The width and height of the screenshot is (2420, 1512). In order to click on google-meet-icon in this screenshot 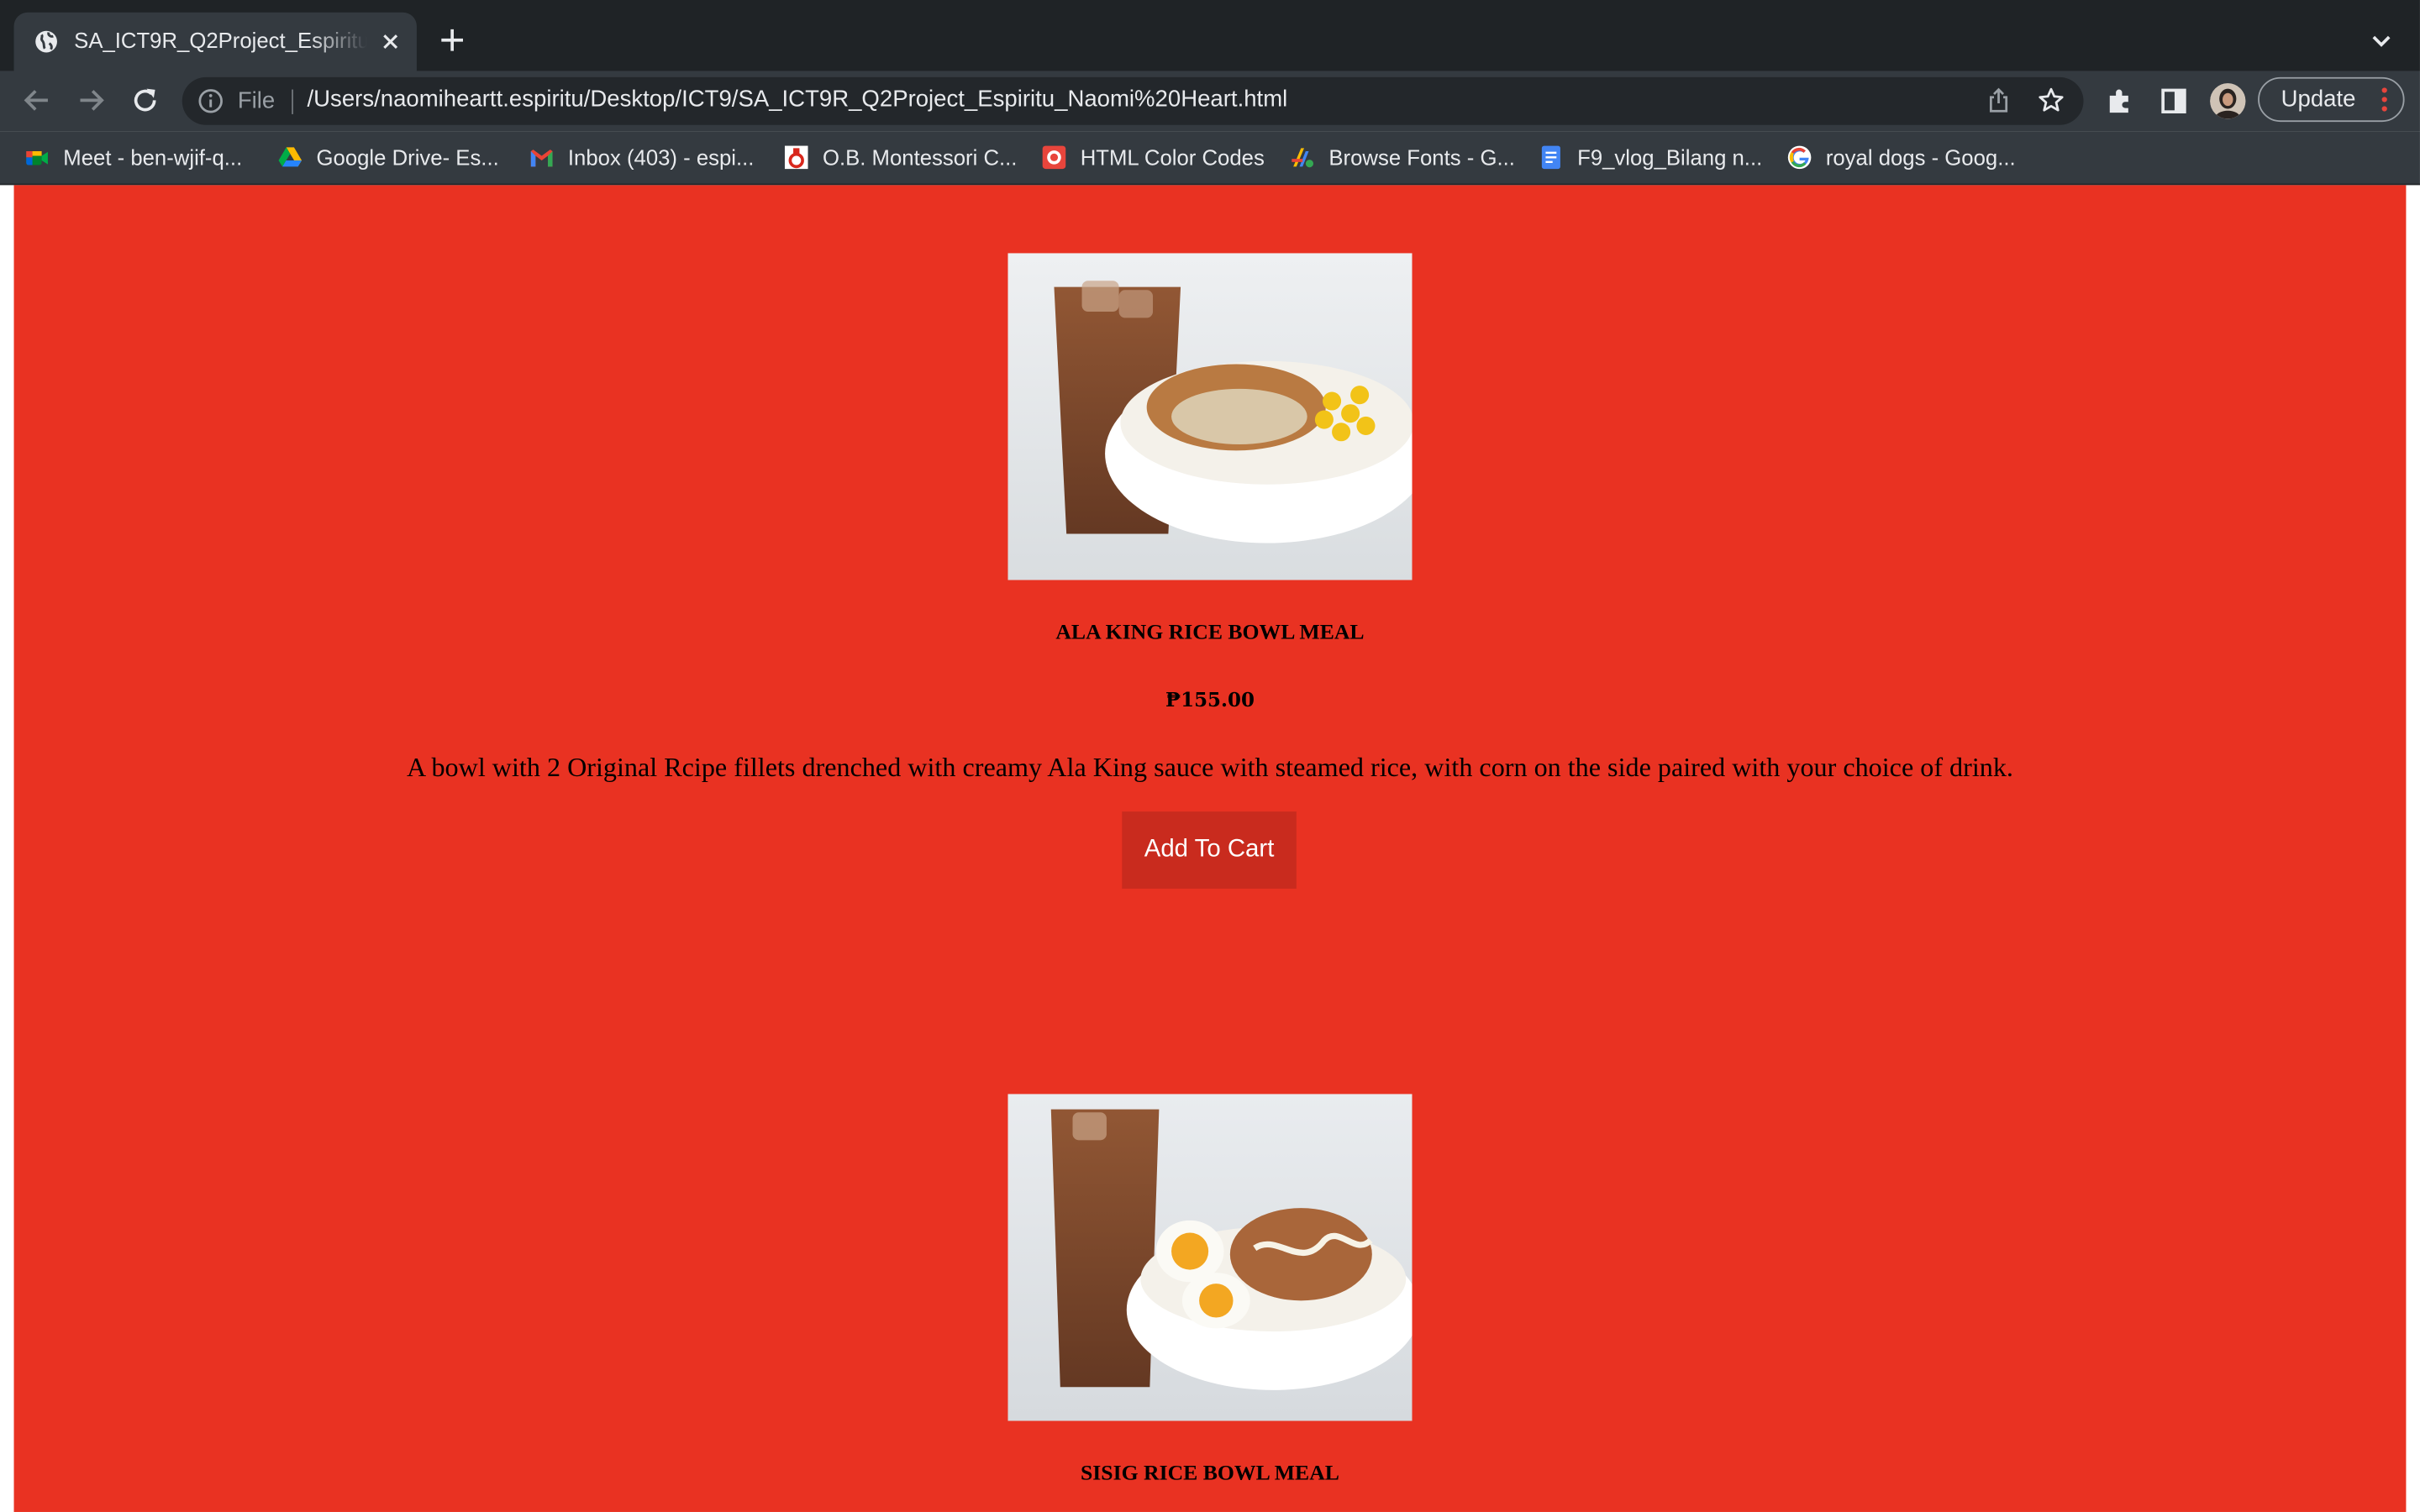, I will do `click(37, 157)`.